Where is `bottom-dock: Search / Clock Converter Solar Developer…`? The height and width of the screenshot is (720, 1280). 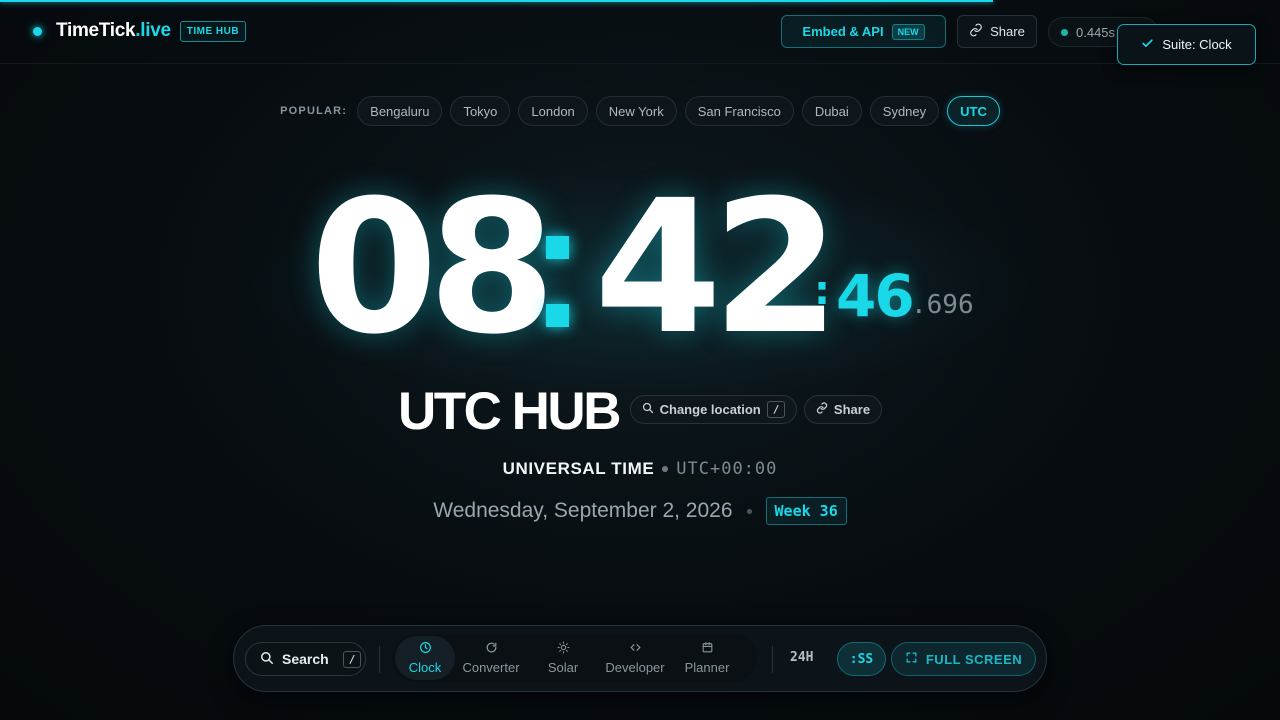 bottom-dock: Search / Clock Converter Solar Developer… is located at coordinates (640, 658).